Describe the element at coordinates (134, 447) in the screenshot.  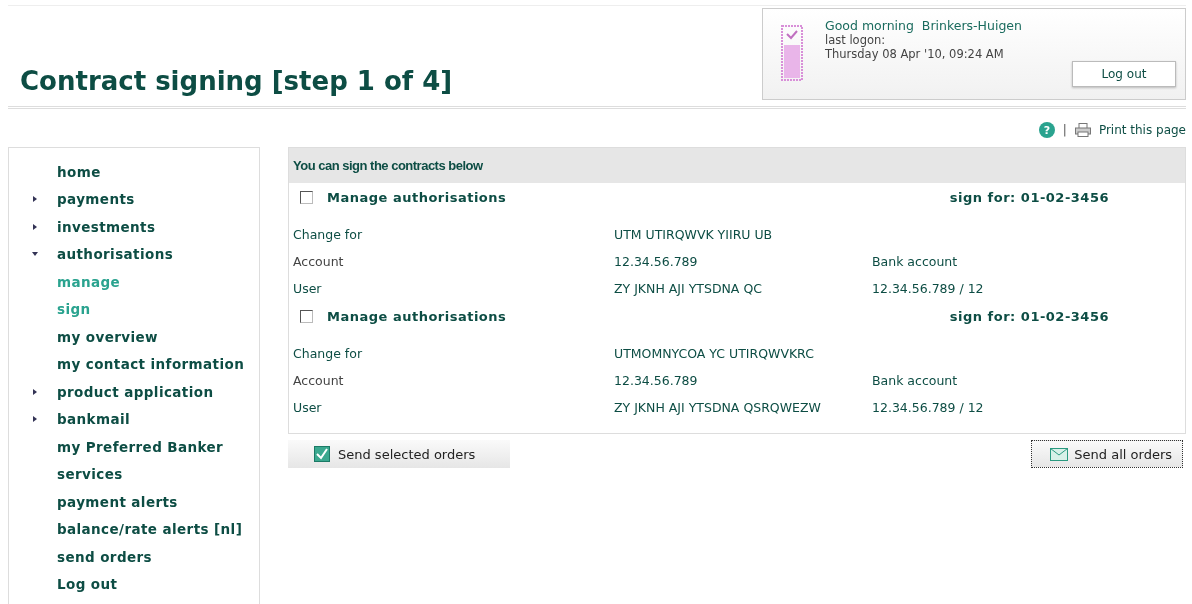
I see `sidebar-item: my Preferred Banker` at that location.